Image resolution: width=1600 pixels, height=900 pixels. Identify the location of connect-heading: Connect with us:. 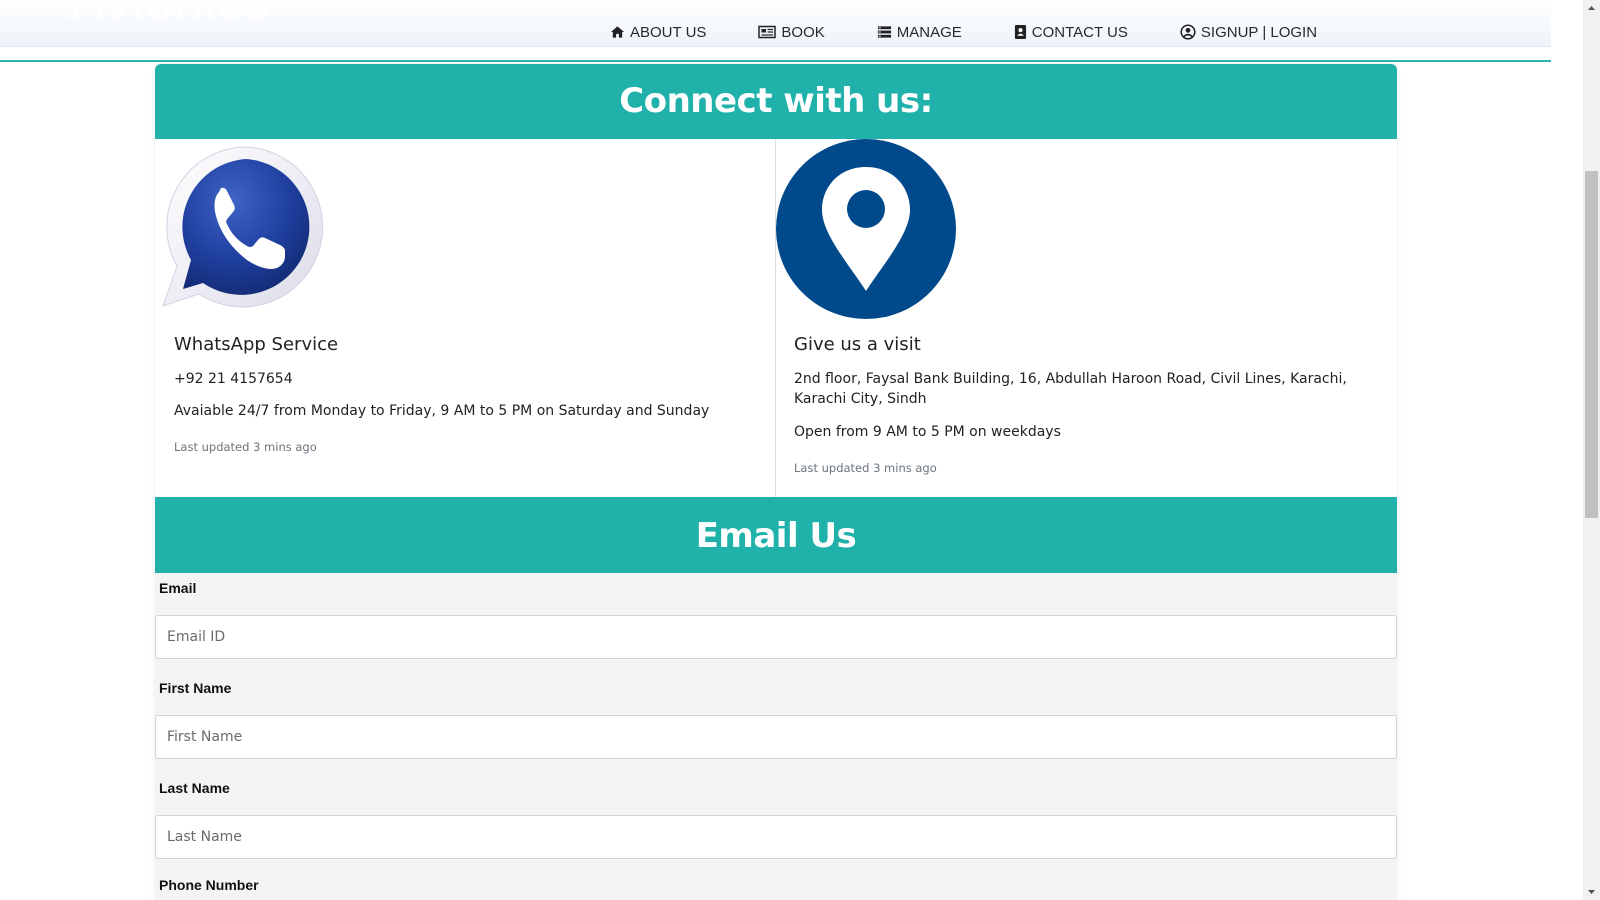
(776, 101).